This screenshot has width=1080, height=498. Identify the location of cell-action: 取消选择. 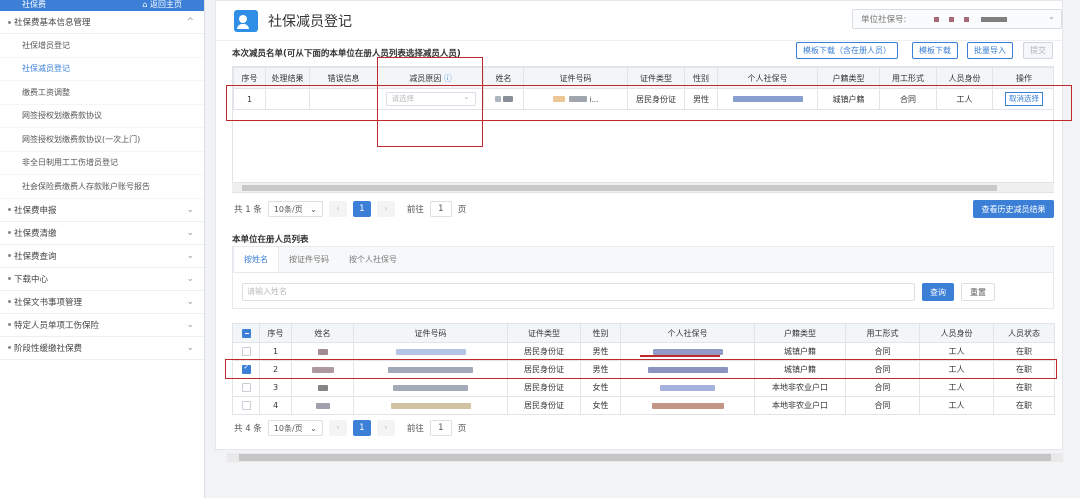
(1022, 99).